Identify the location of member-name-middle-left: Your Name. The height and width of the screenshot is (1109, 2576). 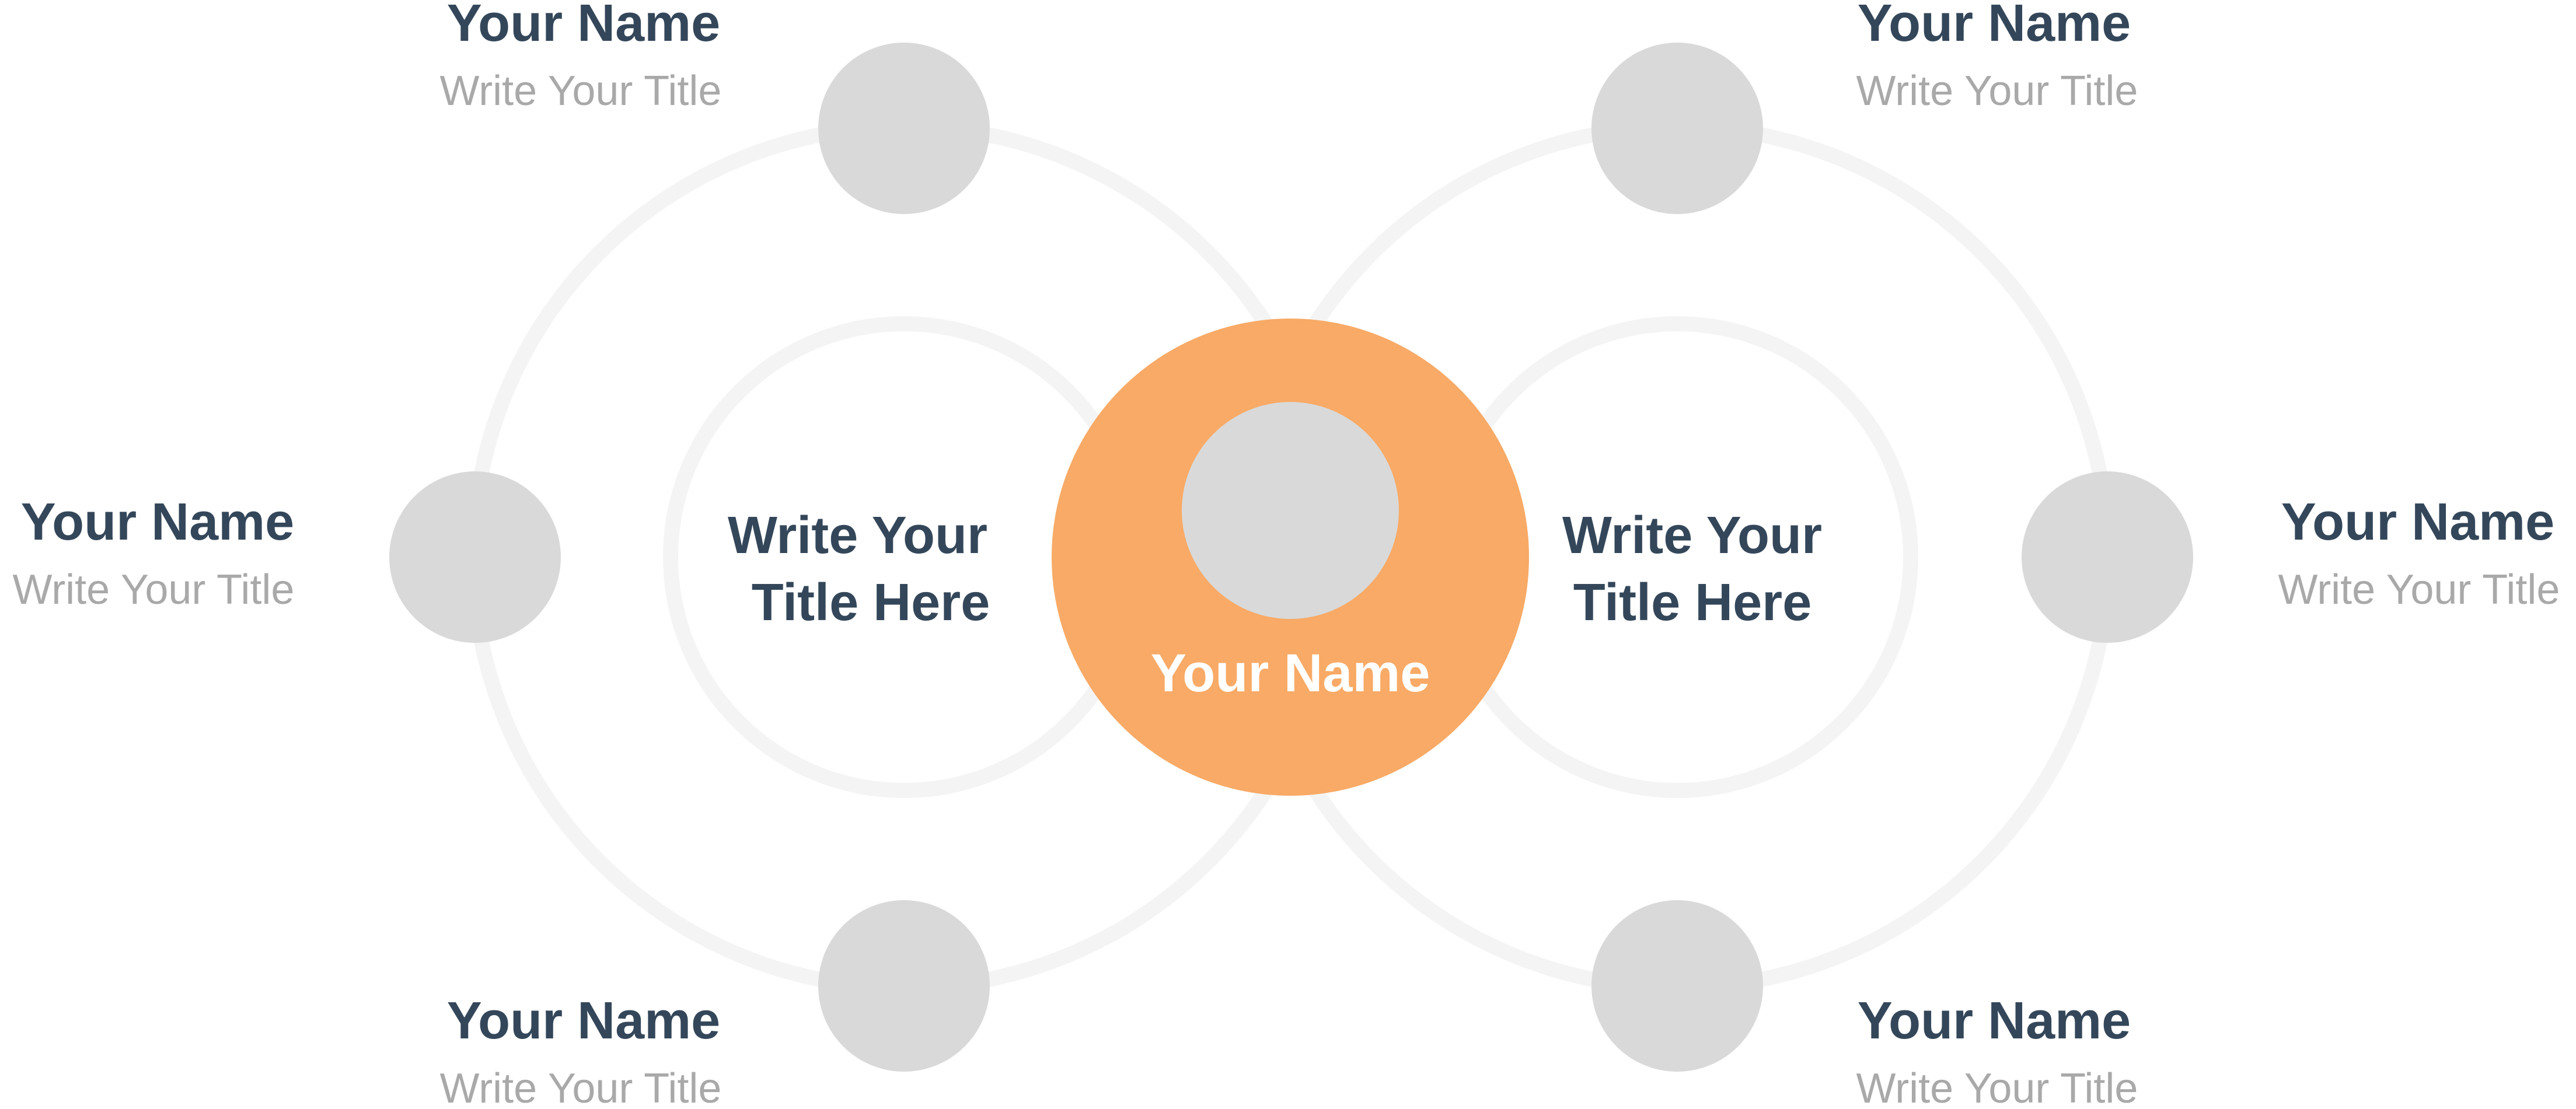
(157, 522).